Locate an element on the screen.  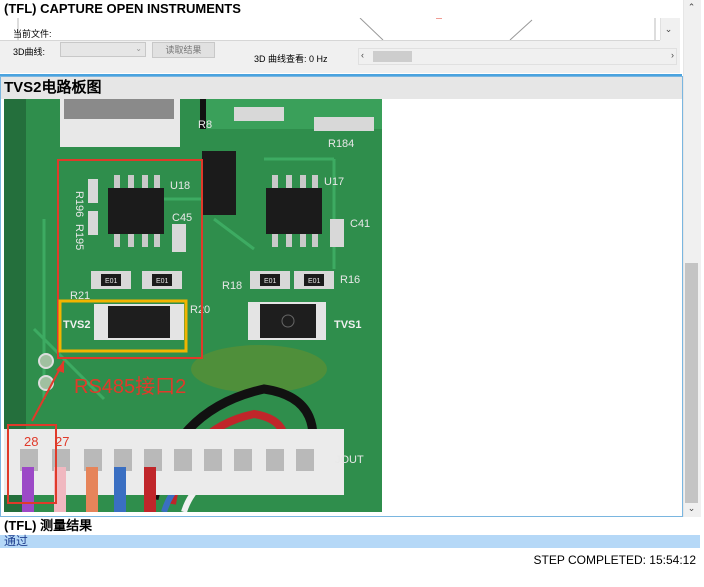
curve-label: 3D曲线: is located at coordinates (29, 52).